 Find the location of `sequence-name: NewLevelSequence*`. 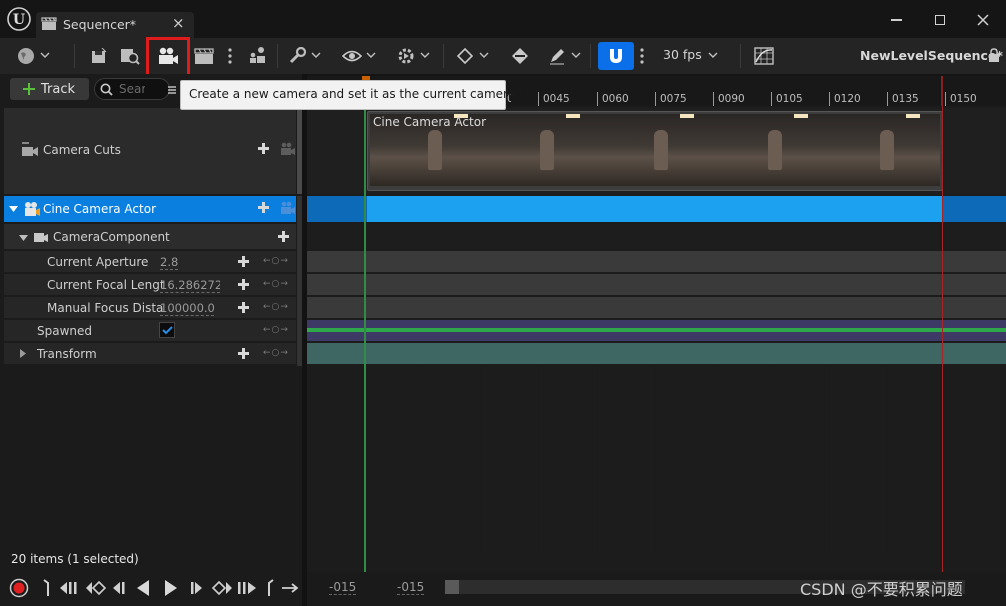

sequence-name: NewLevelSequence* is located at coordinates (931, 55).